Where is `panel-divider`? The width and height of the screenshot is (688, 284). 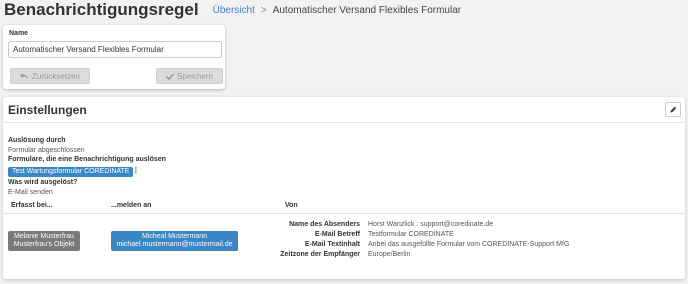
panel-divider is located at coordinates (344, 122).